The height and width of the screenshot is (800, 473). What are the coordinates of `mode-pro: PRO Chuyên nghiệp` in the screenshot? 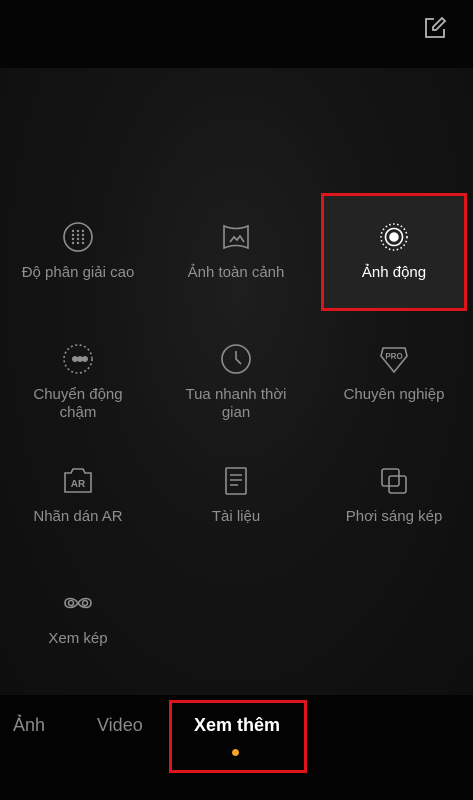 It's located at (394, 397).